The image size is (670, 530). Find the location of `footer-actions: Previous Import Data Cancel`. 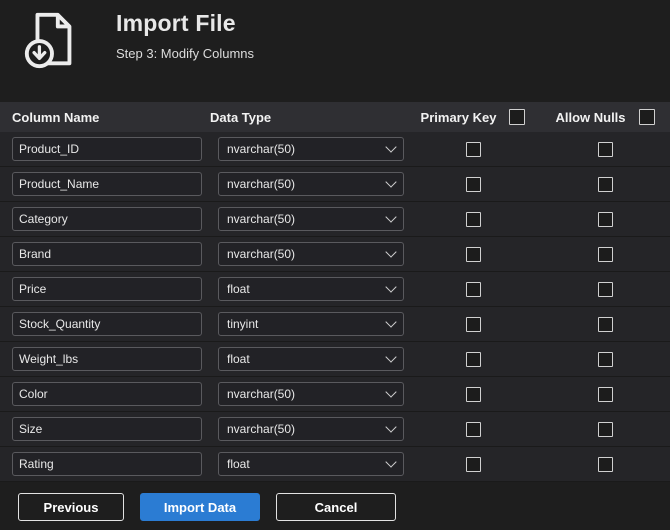

footer-actions: Previous Import Data Cancel is located at coordinates (207, 507).